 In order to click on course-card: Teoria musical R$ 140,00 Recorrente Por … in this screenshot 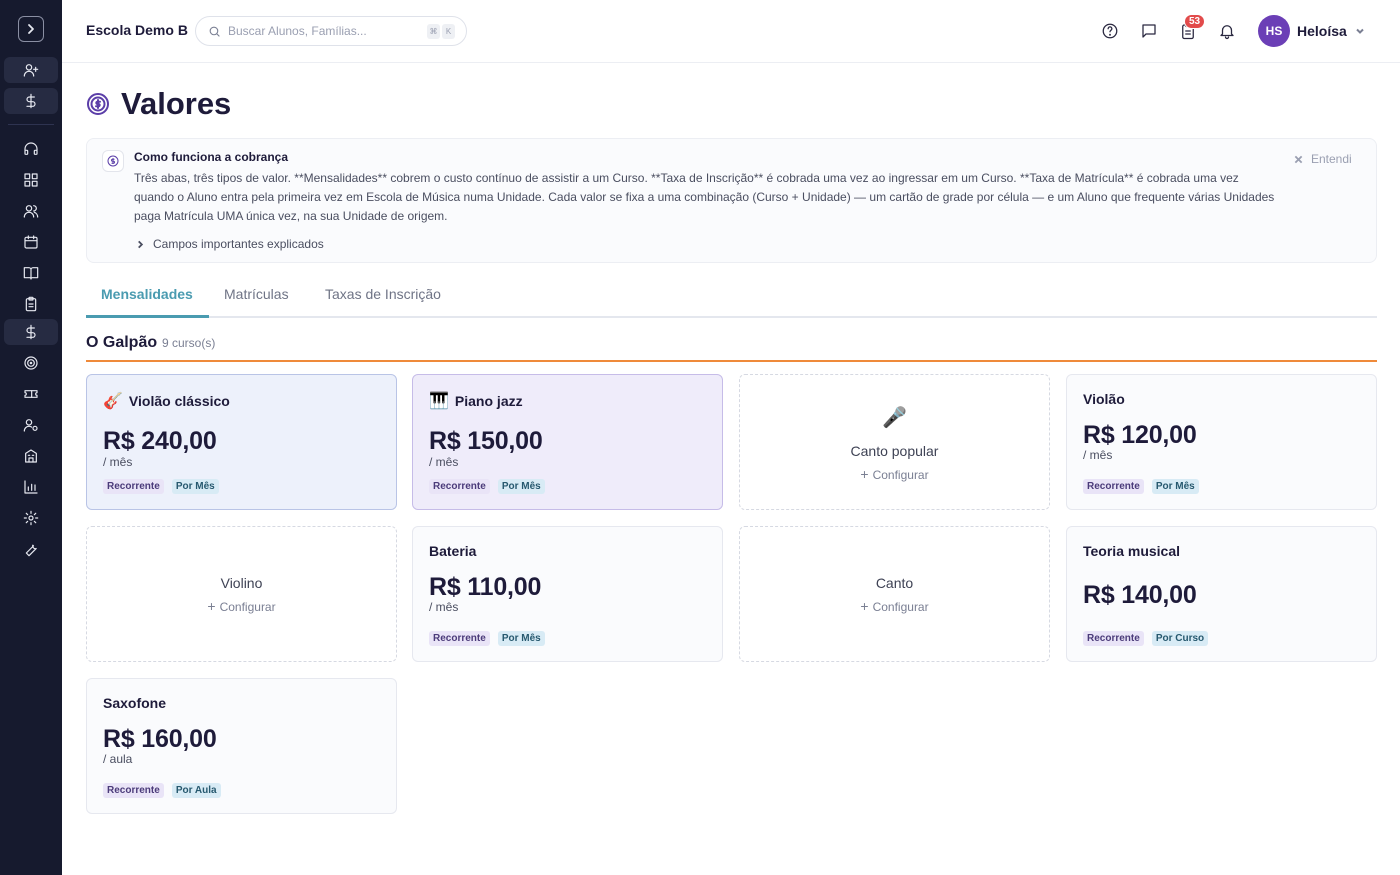, I will do `click(1221, 594)`.